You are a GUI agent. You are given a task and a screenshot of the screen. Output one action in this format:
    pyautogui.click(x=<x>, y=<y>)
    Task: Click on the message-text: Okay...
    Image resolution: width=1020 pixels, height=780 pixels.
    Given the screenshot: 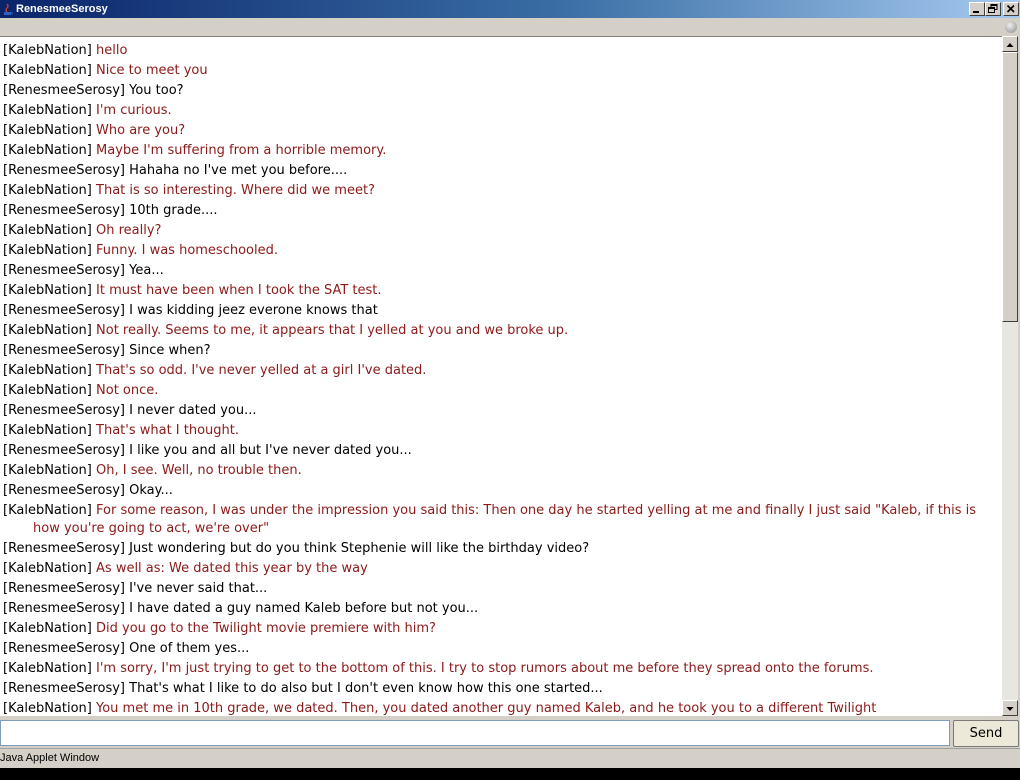 What is the action you would take?
    pyautogui.click(x=151, y=490)
    